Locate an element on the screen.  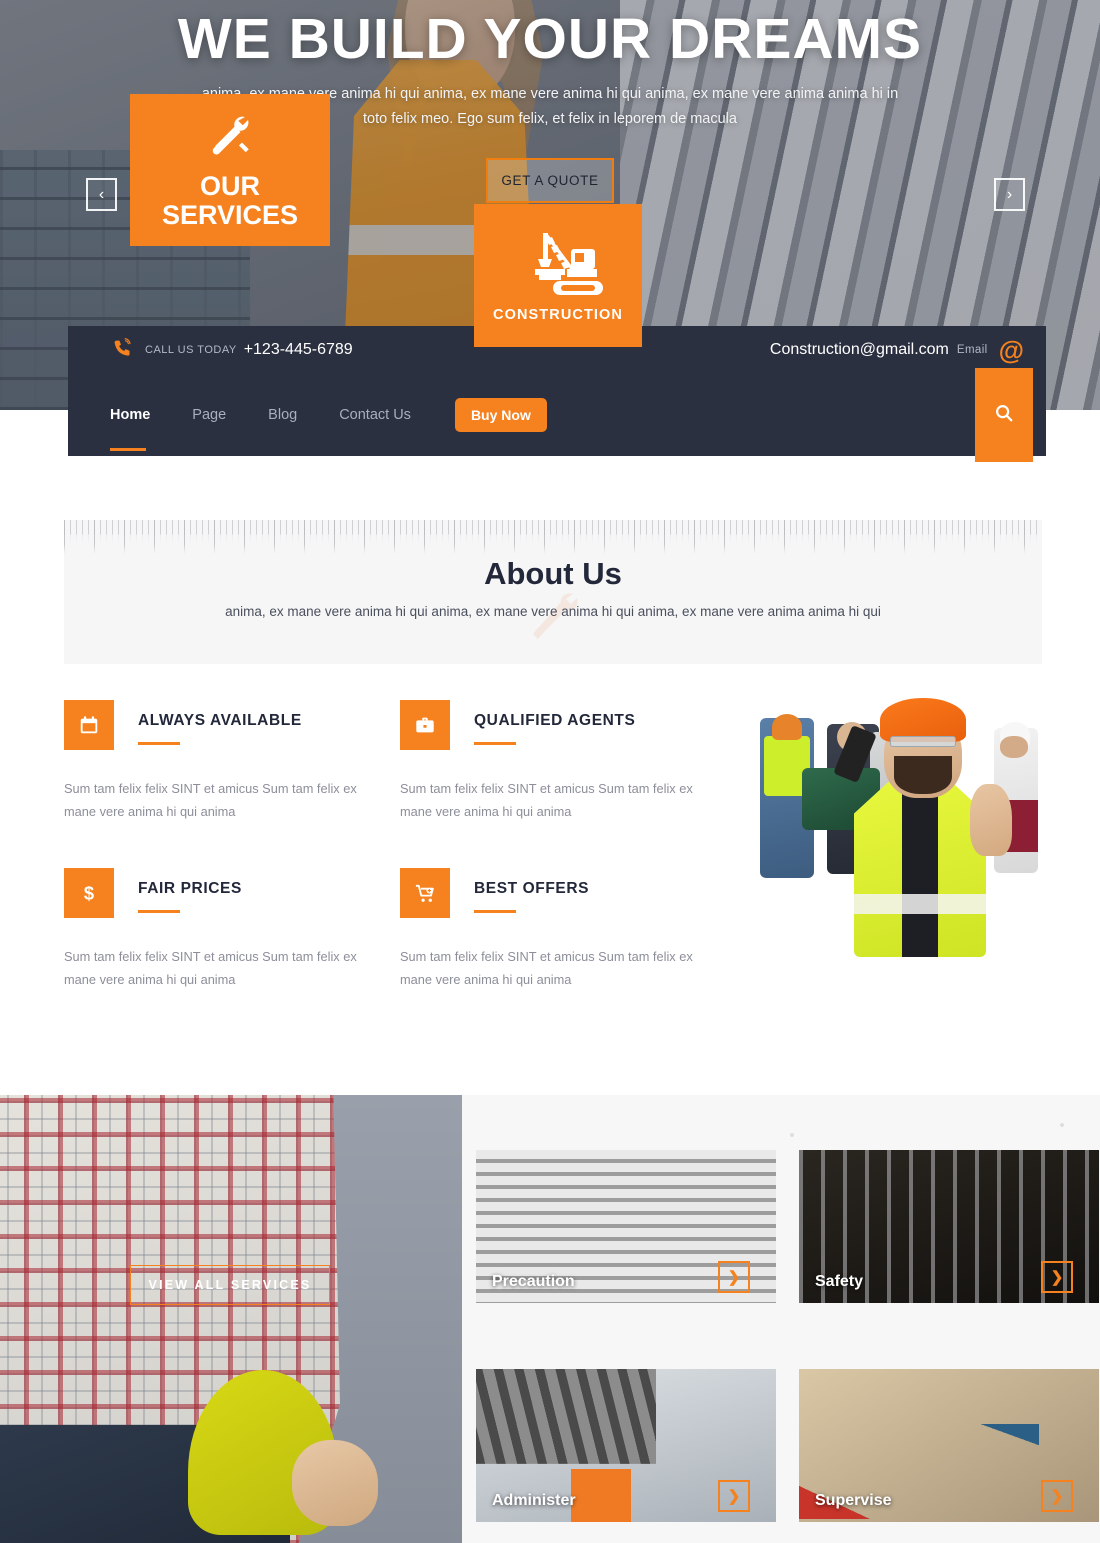
hero-title: WE BUILD YOUR DREAMS is located at coordinates (550, 39).